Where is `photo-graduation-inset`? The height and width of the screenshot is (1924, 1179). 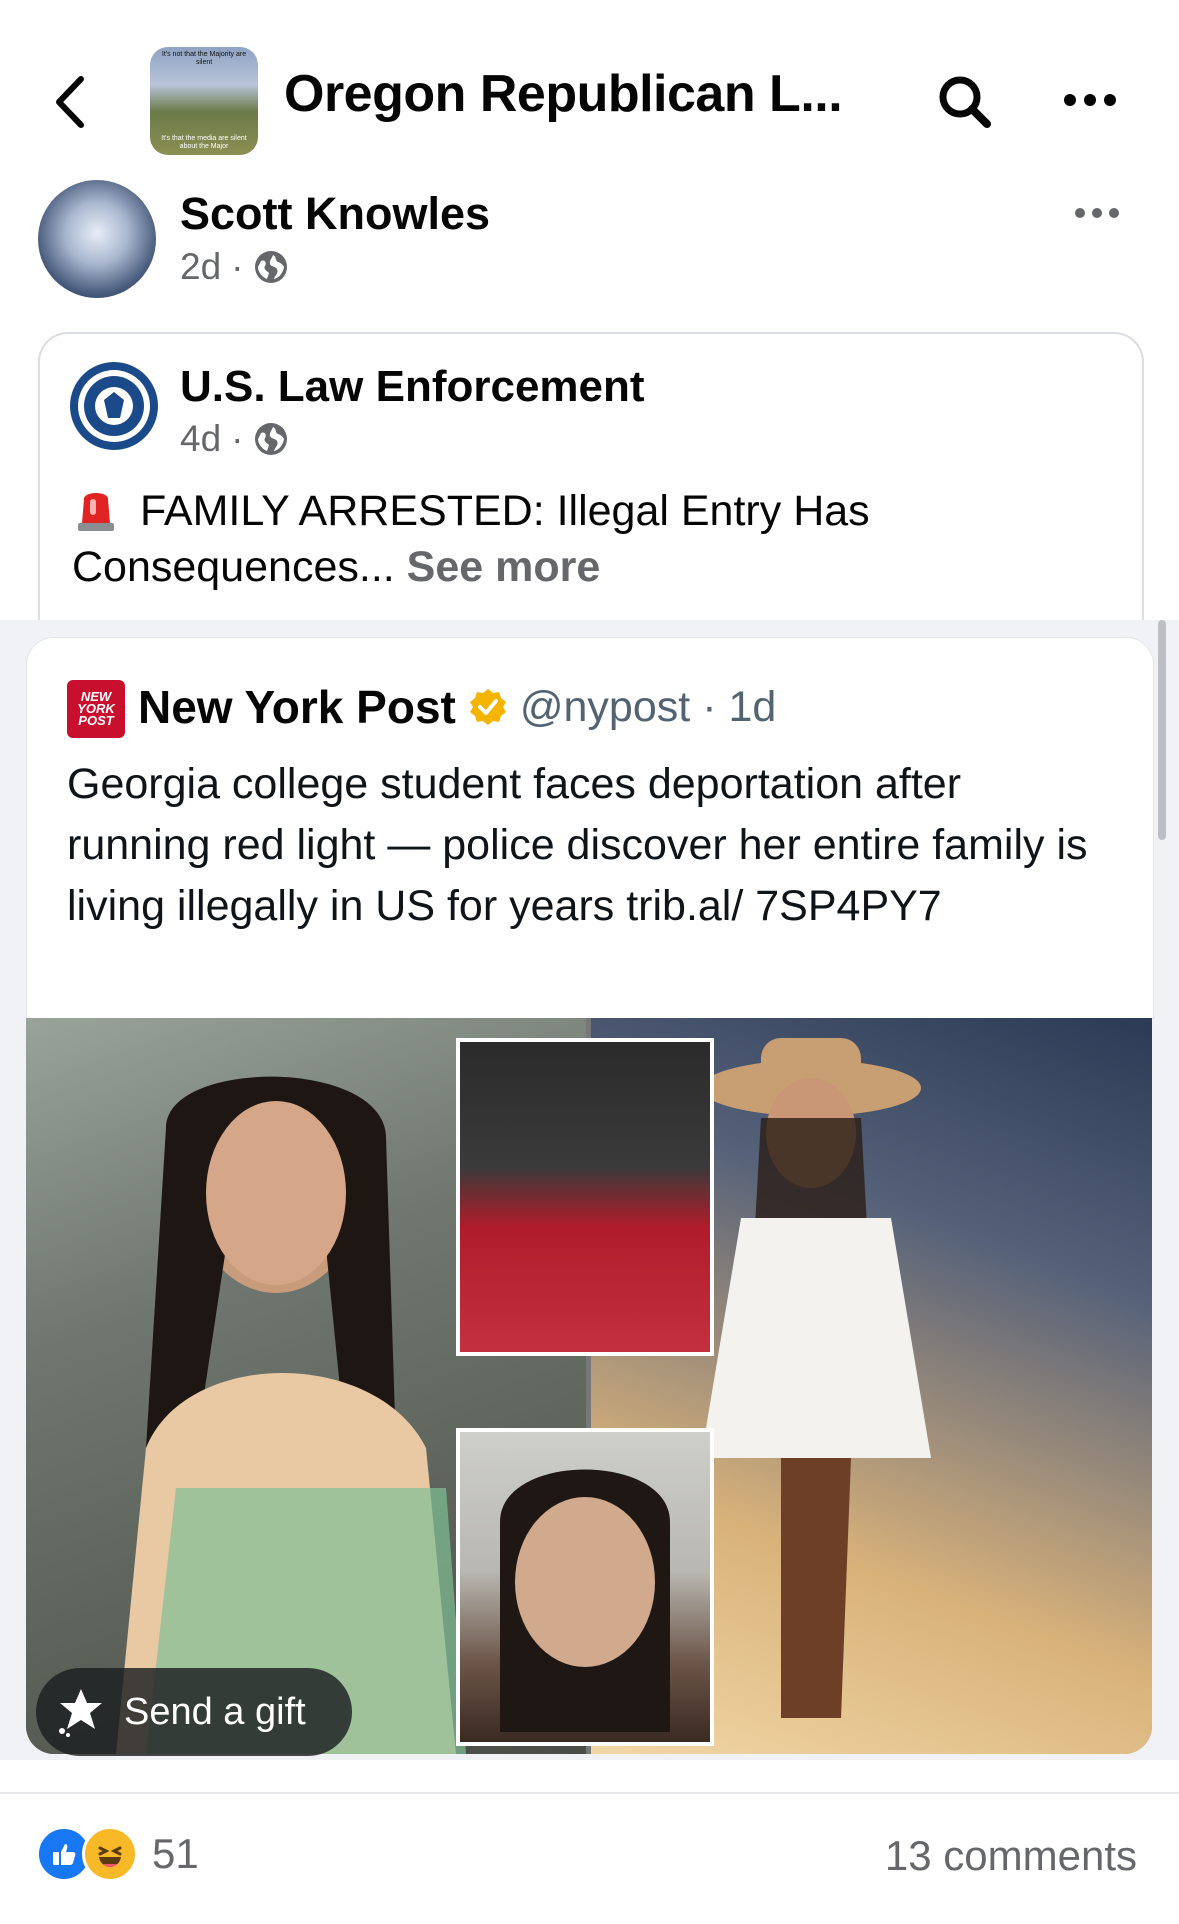 photo-graduation-inset is located at coordinates (585, 1197).